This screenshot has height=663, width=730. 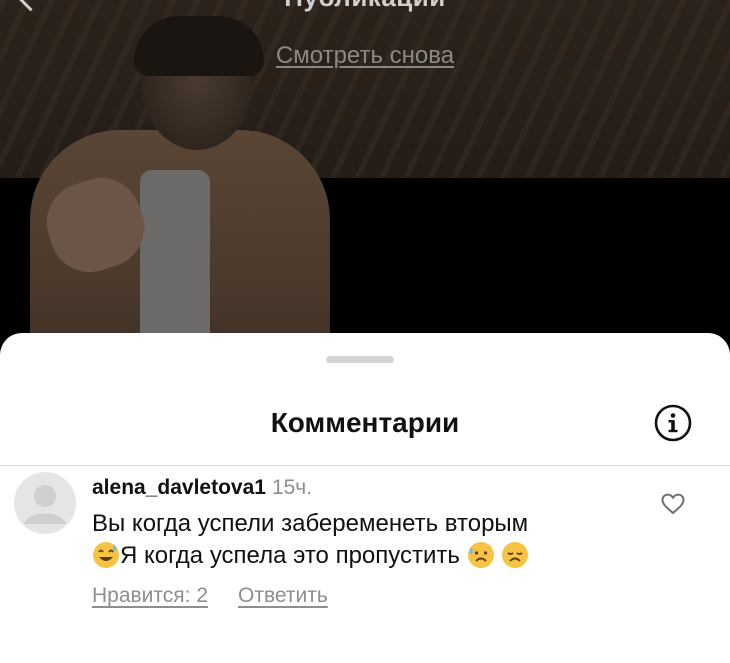 I want to click on watch-again-link: Смотреть снова, so click(x=365, y=56).